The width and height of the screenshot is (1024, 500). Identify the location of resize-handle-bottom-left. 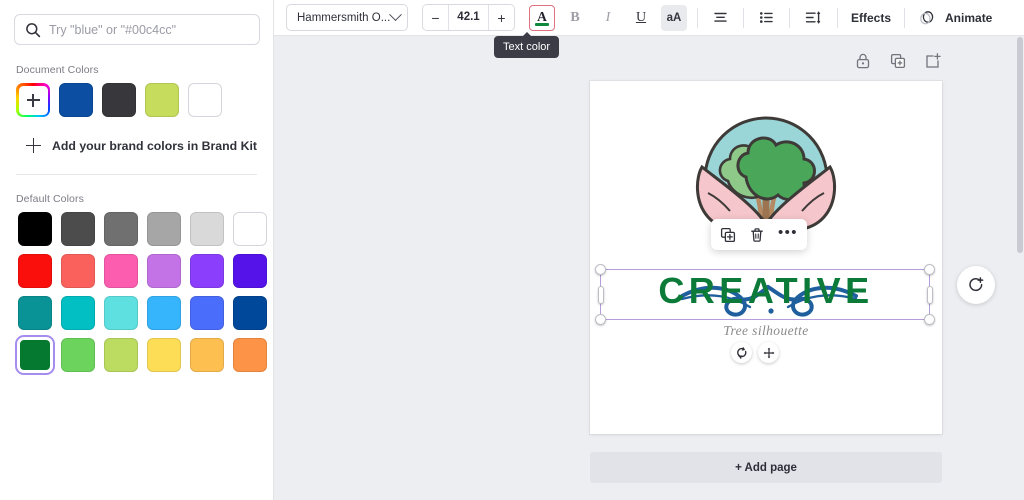
(600, 319).